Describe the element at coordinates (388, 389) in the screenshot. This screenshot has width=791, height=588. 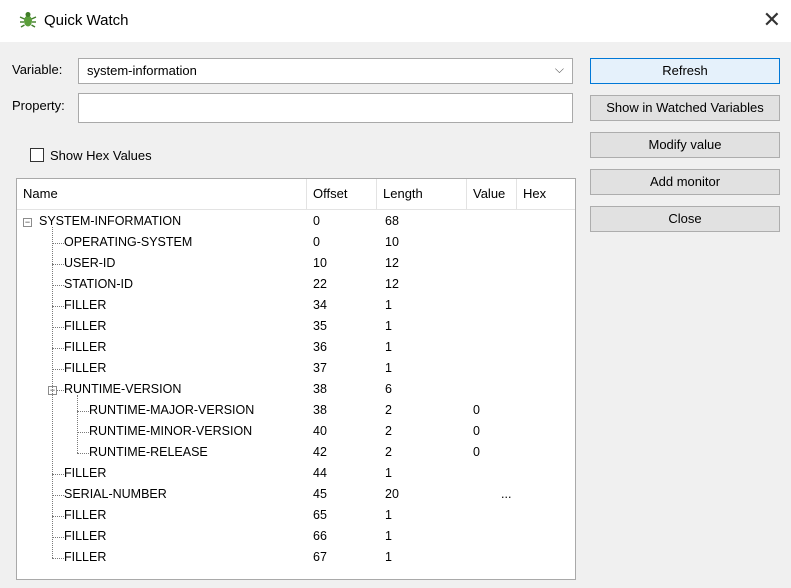
I see `tree-row-length: 6` at that location.